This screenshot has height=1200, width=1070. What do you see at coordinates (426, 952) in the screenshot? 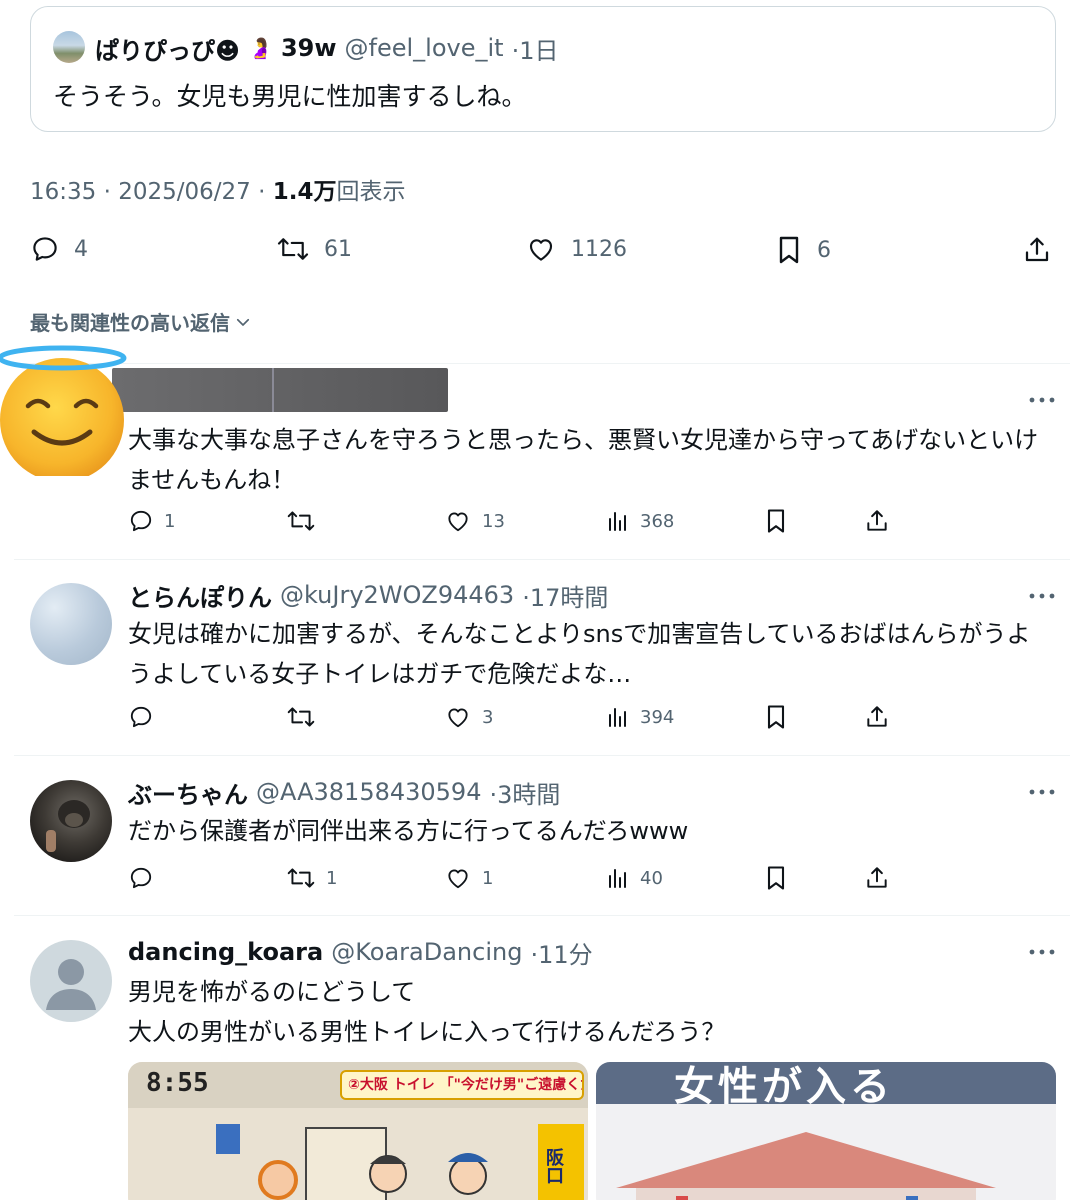
I see `user-handle: @KoaraDancing` at bounding box center [426, 952].